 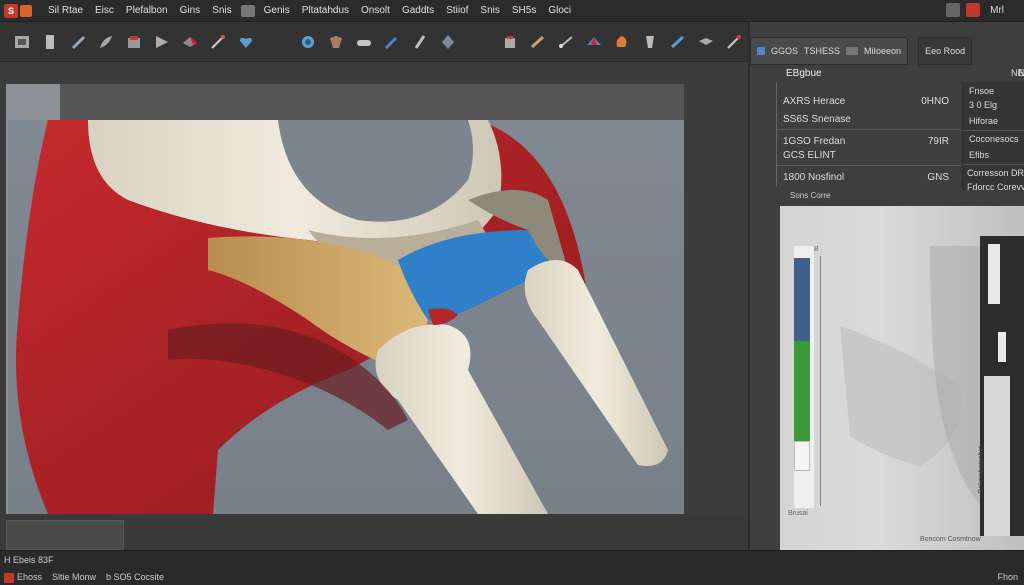 I want to click on property-value: 79IR, so click(x=938, y=141).